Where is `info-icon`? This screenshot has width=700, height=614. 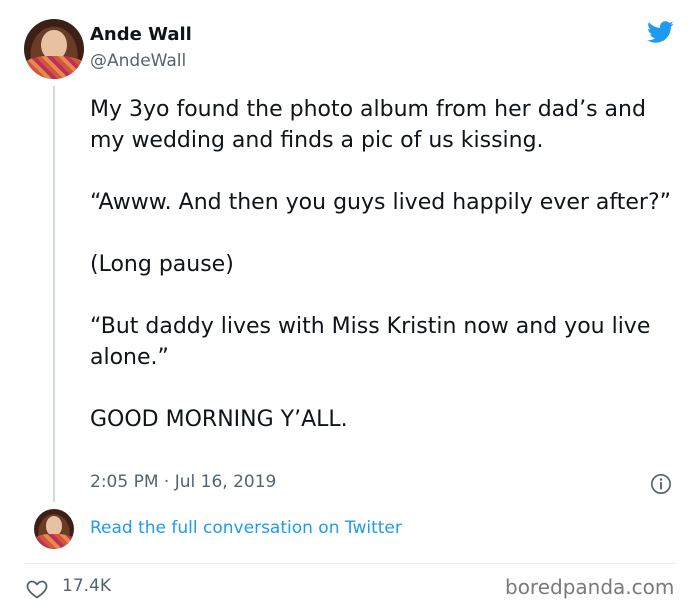 info-icon is located at coordinates (661, 484).